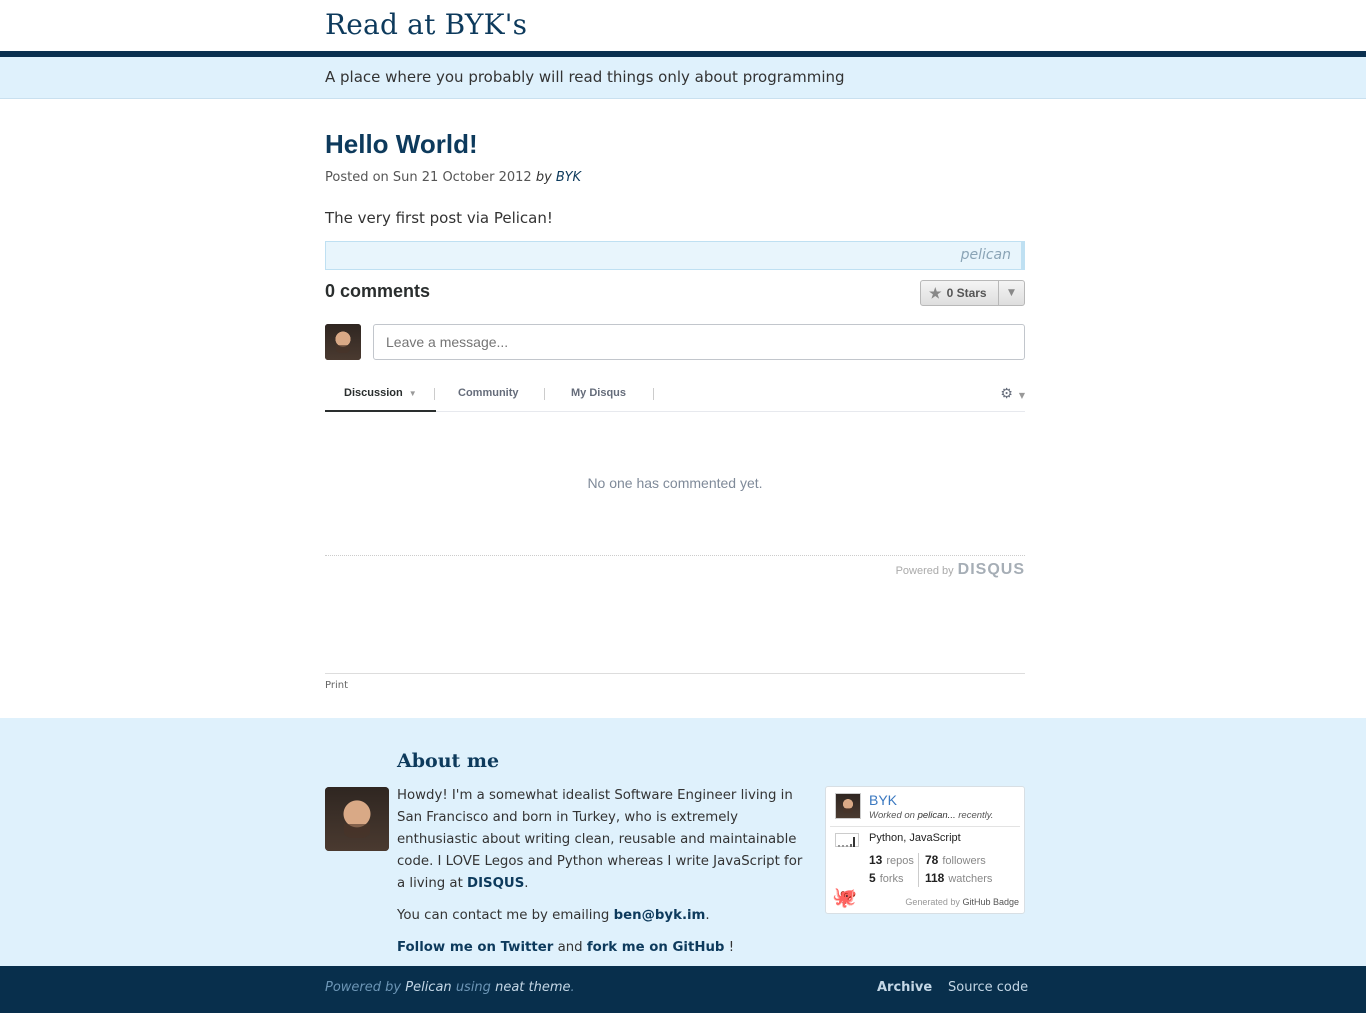 The height and width of the screenshot is (1013, 1366). What do you see at coordinates (675, 394) in the screenshot?
I see `disqus-nav: Discussion ▼ Community My Disqus ⚙ ▼` at bounding box center [675, 394].